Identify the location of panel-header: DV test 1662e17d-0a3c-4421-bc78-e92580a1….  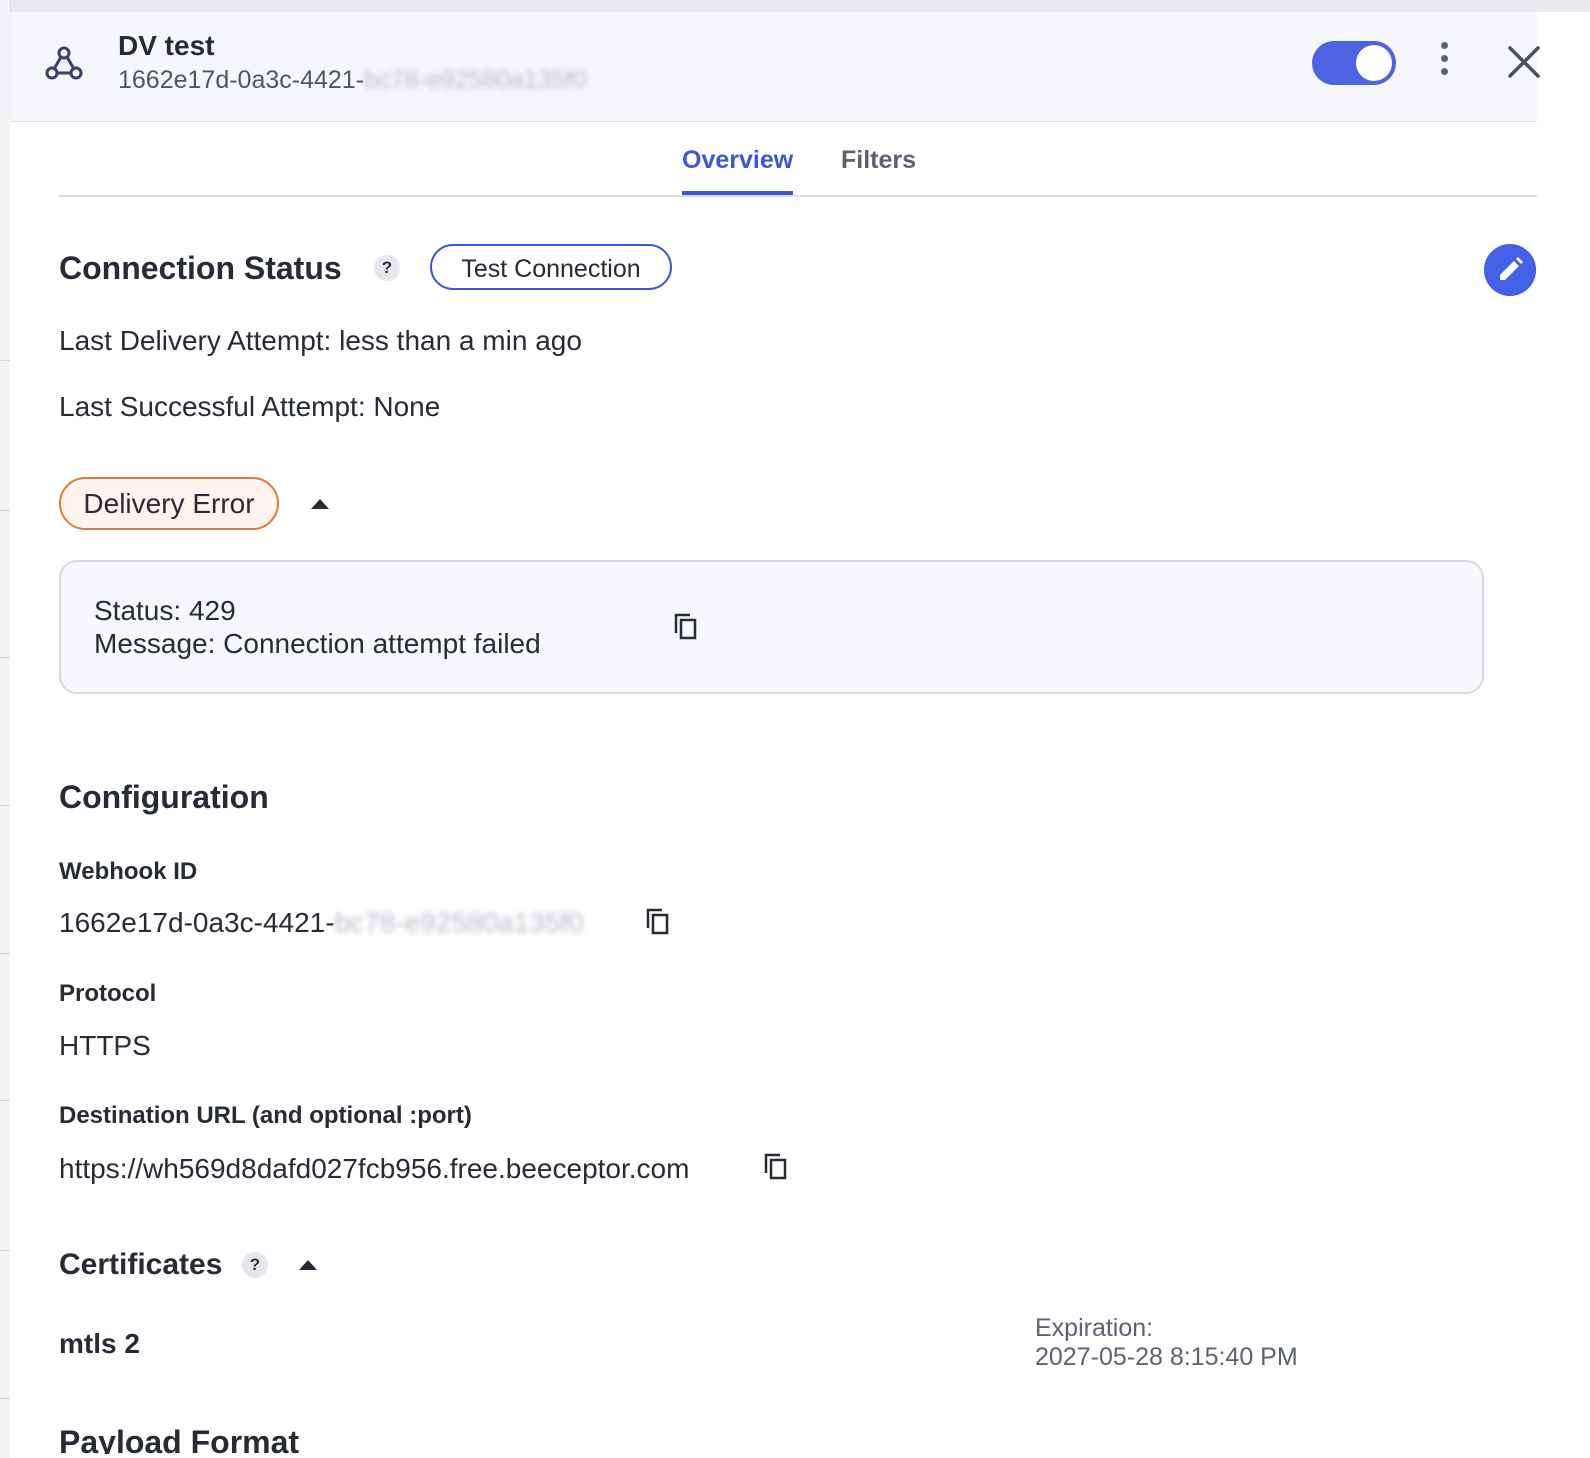
(775, 67).